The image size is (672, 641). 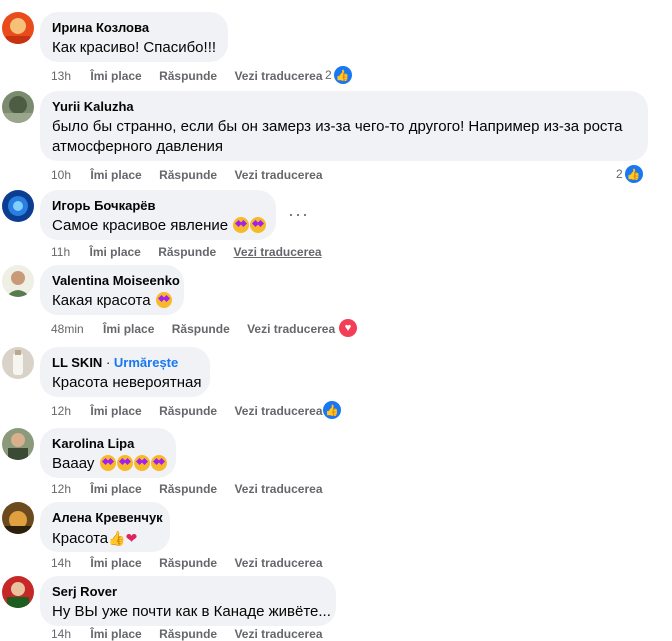 What do you see at coordinates (158, 215) in the screenshot?
I see `comment-bubble: Игорь Бочкарёв Самое красивое явление` at bounding box center [158, 215].